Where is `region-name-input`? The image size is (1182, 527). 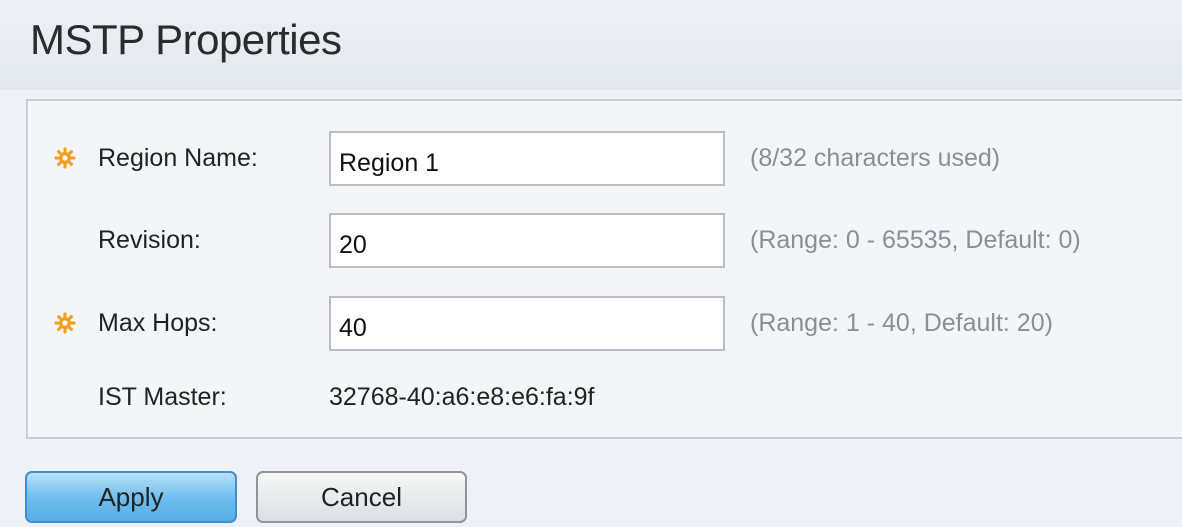 region-name-input is located at coordinates (527, 158).